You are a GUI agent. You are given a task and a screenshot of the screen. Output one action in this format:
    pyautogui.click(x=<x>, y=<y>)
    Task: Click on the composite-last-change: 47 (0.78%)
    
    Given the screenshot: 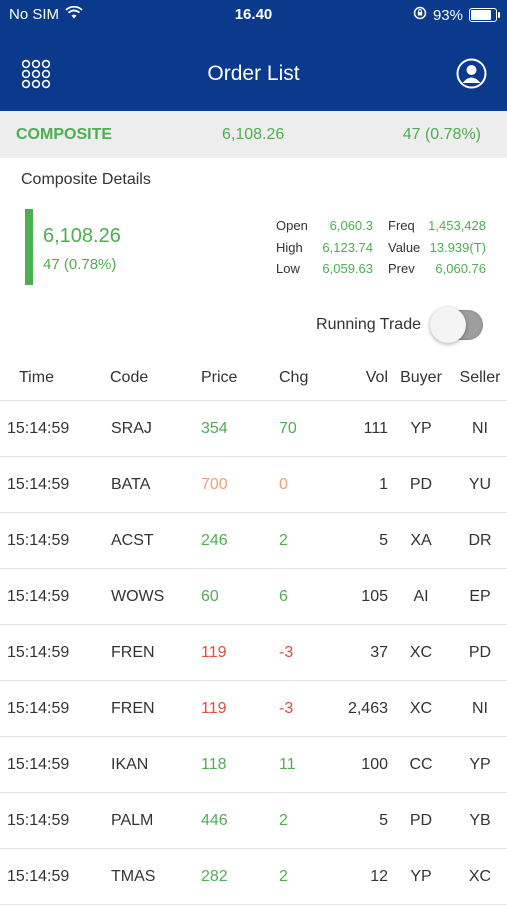 What is the action you would take?
    pyautogui.click(x=80, y=264)
    